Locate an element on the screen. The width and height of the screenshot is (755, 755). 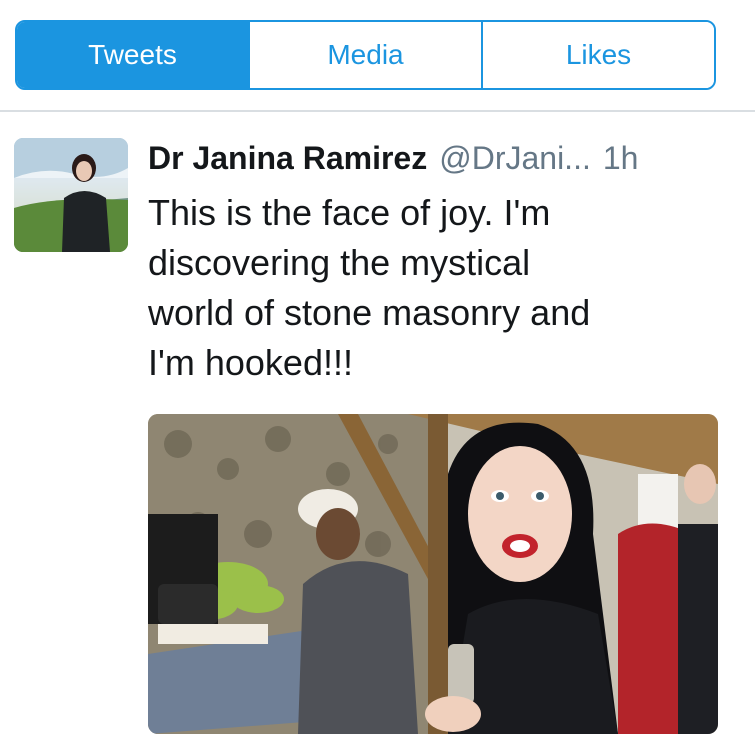
author-name: Dr Janina Ramirez is located at coordinates (287, 158).